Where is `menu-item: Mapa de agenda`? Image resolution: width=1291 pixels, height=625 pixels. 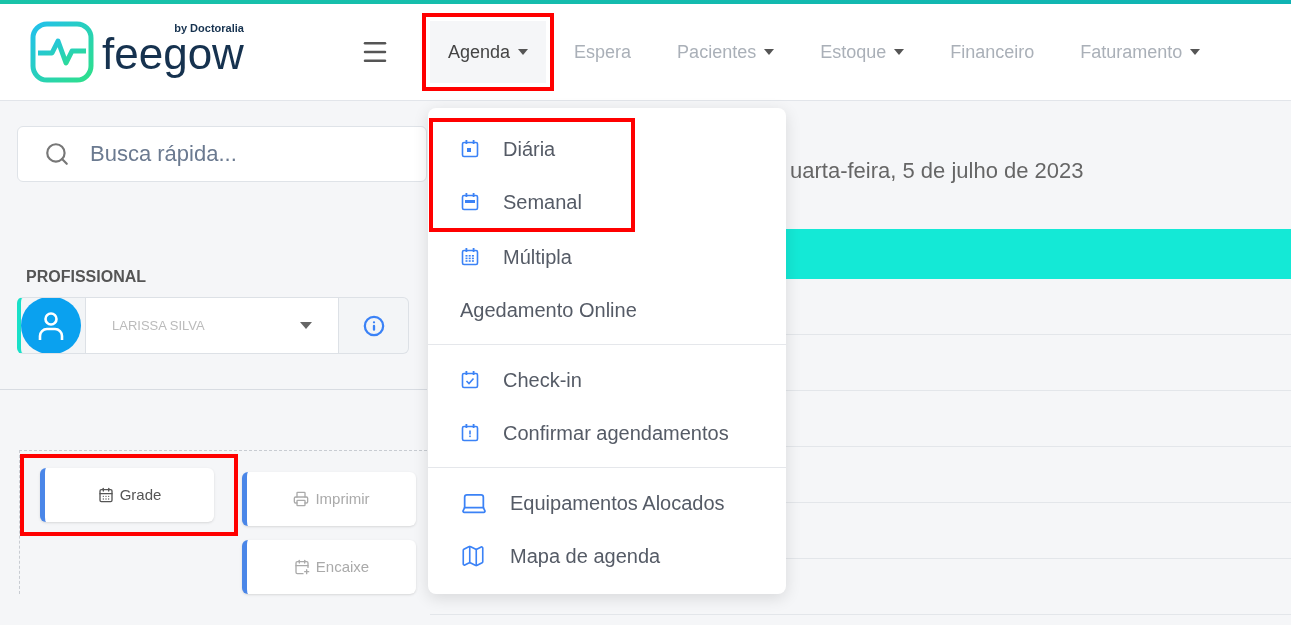 menu-item: Mapa de agenda is located at coordinates (607, 555).